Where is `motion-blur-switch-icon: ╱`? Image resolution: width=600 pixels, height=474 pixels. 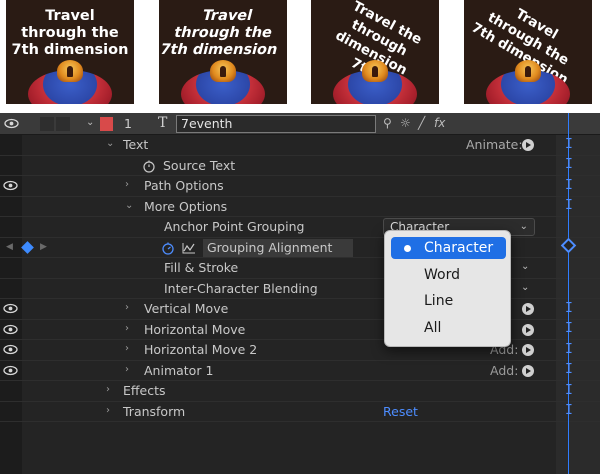 motion-blur-switch-icon: ╱ is located at coordinates (421, 123).